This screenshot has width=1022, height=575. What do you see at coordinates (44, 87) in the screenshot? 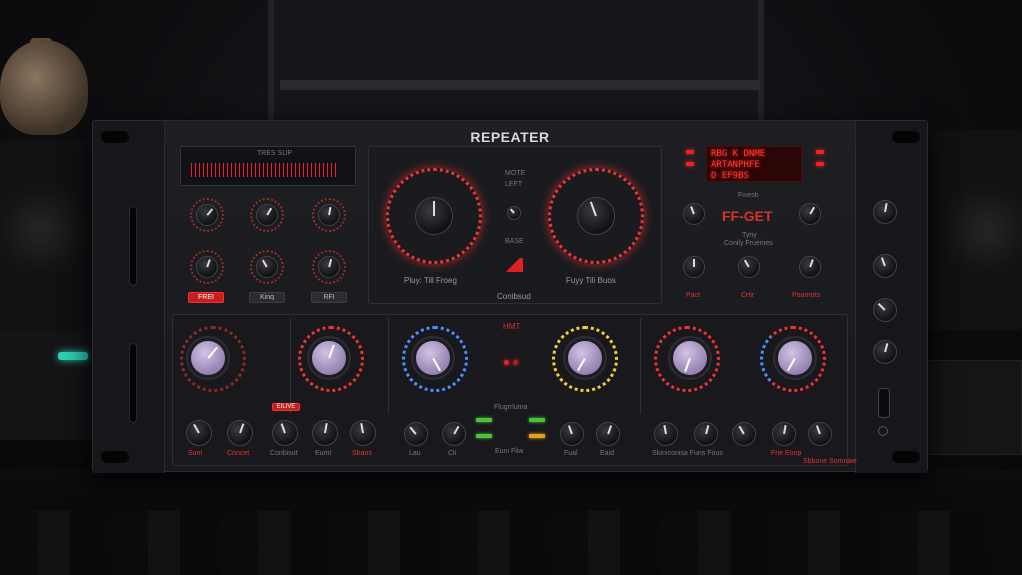
I see `vase` at bounding box center [44, 87].